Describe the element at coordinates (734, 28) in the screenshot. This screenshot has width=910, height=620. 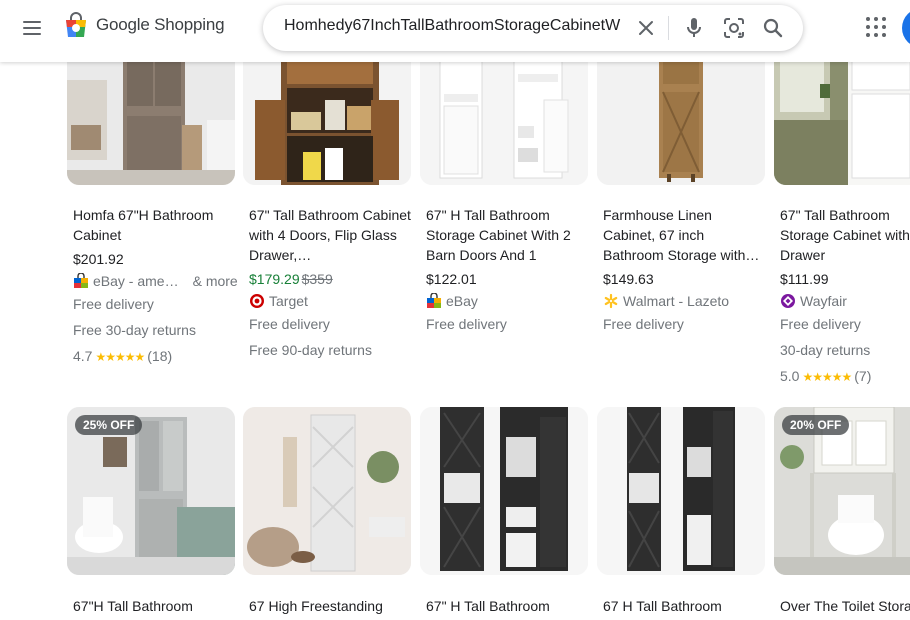
I see `camera-lens-icon` at that location.